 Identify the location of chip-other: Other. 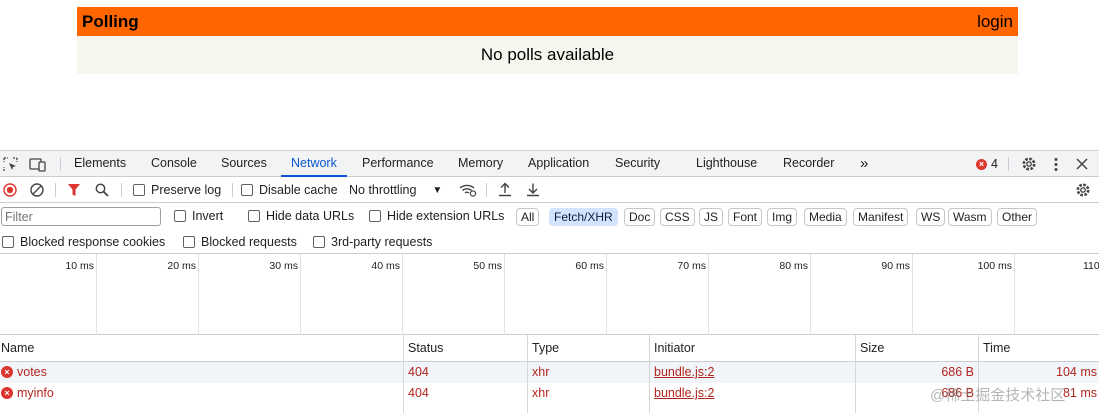
(1017, 217).